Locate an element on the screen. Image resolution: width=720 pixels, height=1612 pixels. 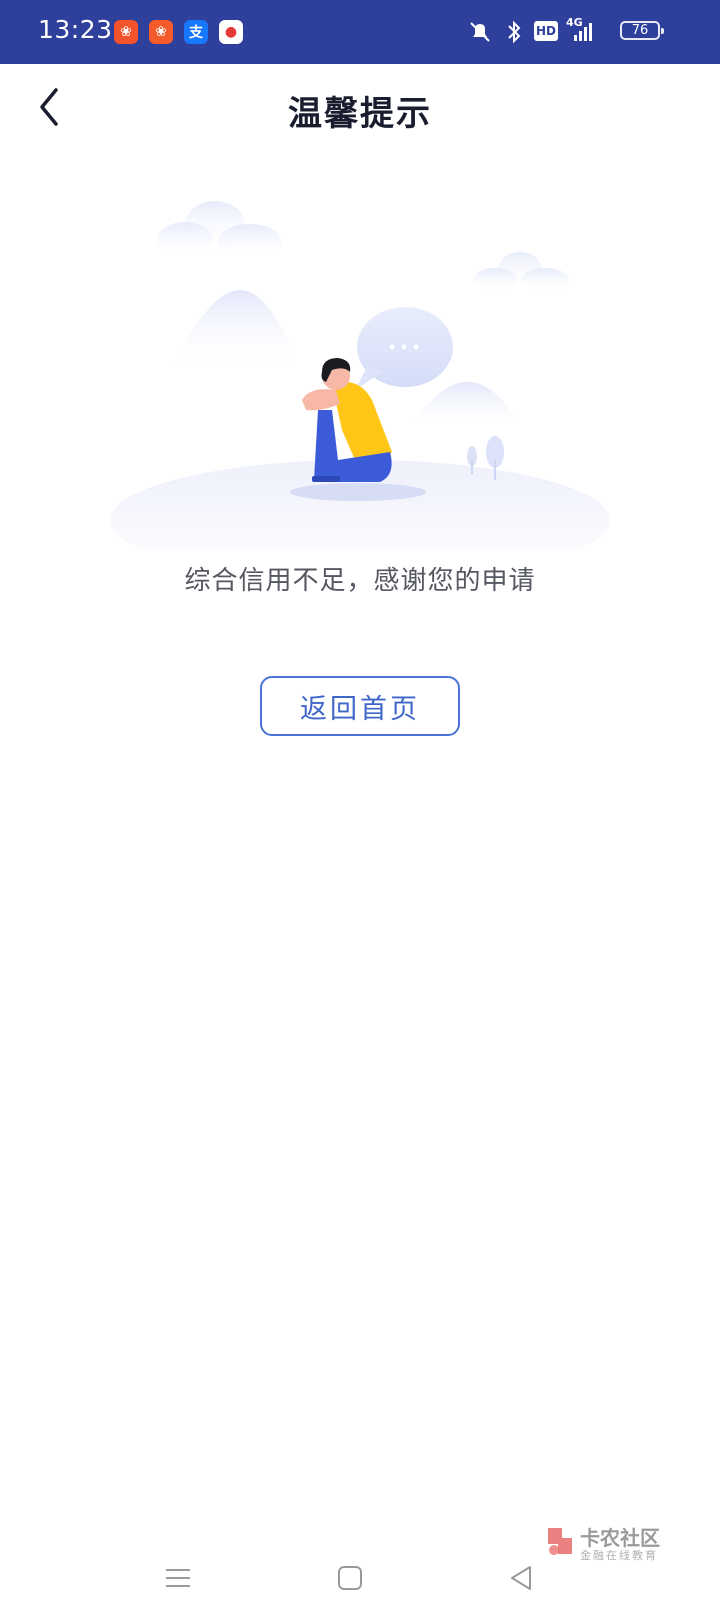
kuaishou-lite-icon: ❀ is located at coordinates (161, 32).